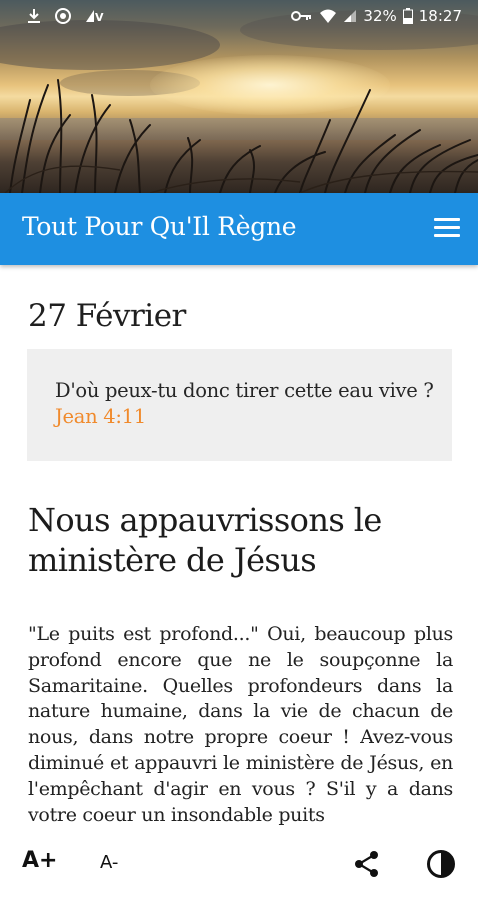 The image size is (478, 900). What do you see at coordinates (440, 16) in the screenshot?
I see `clock: 18:27` at bounding box center [440, 16].